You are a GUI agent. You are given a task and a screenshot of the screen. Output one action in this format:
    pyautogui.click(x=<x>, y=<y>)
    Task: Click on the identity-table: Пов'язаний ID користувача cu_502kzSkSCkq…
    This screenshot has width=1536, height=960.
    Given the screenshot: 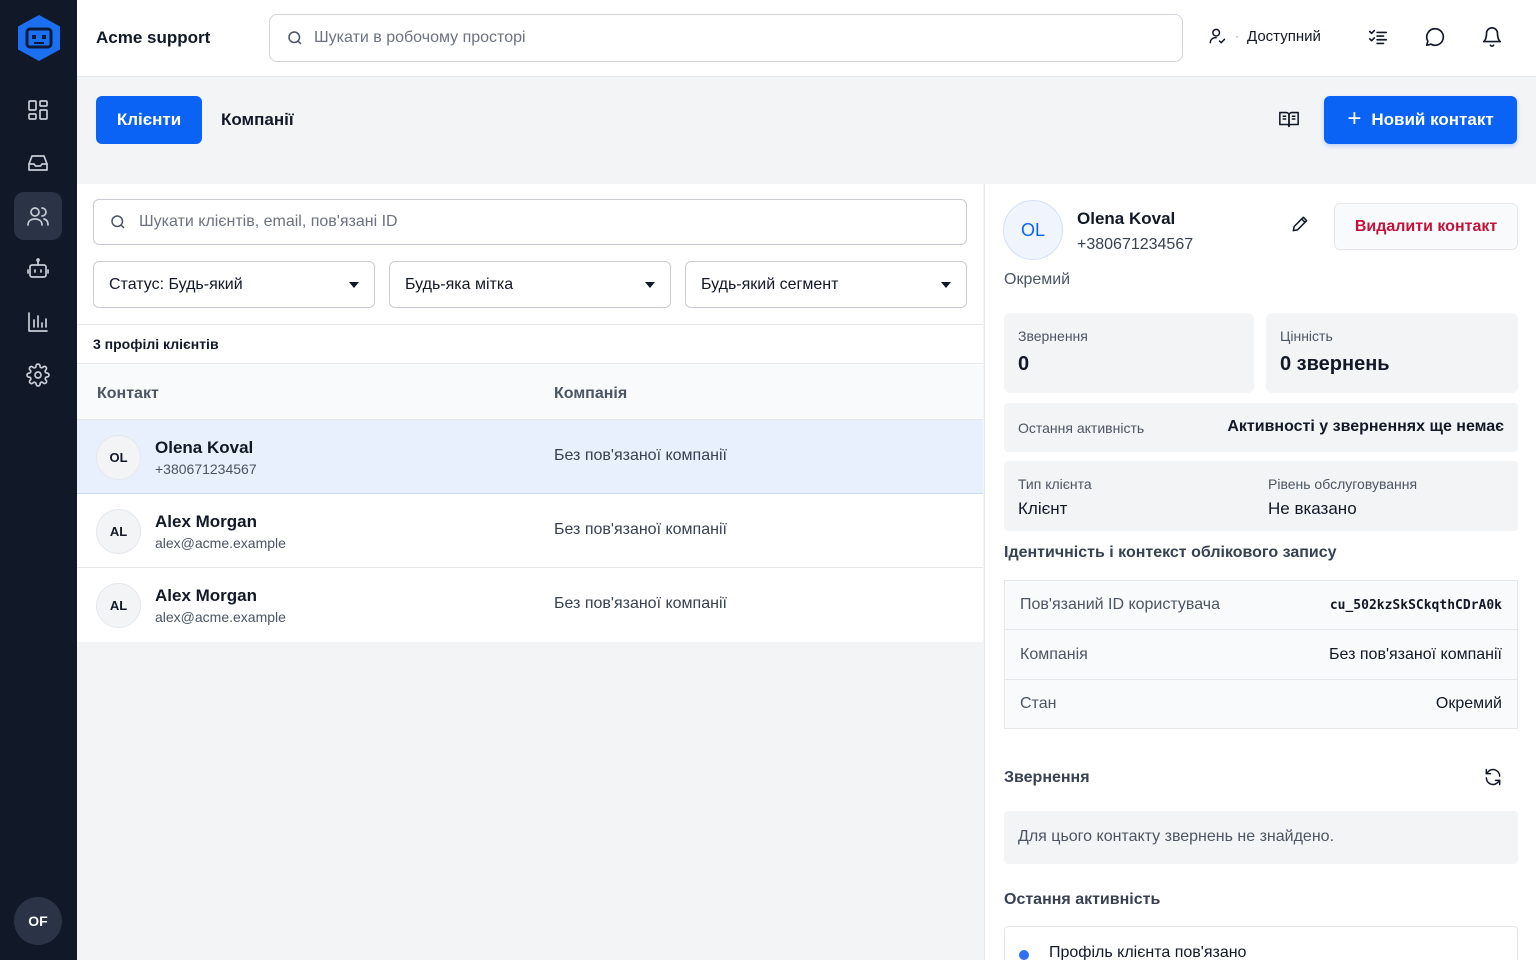 What is the action you would take?
    pyautogui.click(x=1261, y=654)
    